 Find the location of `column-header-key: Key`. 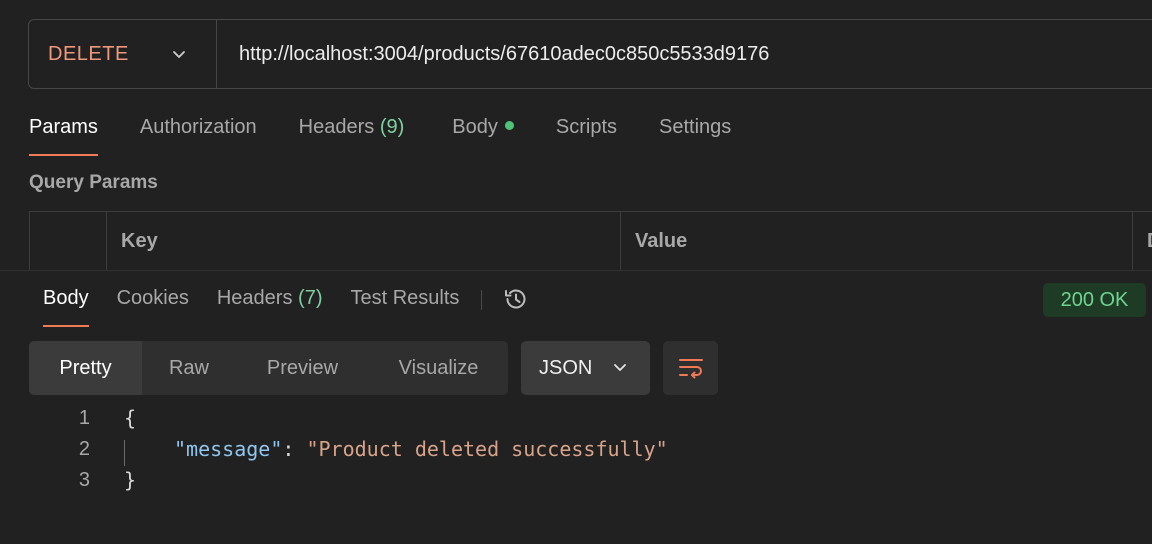

column-header-key: Key is located at coordinates (364, 242).